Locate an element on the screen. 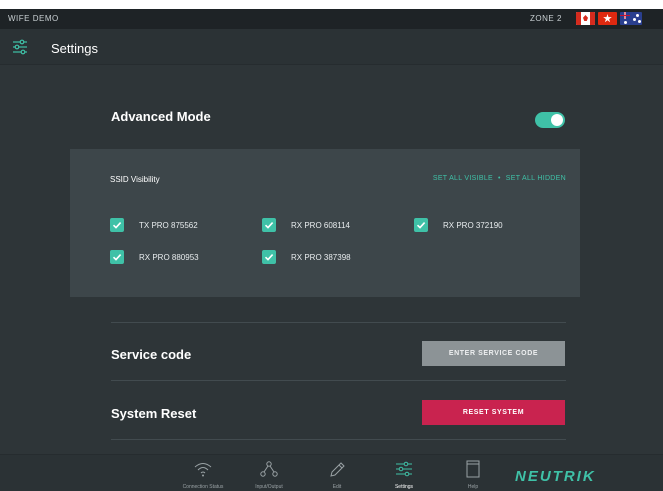 This screenshot has width=663, height=491. australia-flag-icon is located at coordinates (631, 18).